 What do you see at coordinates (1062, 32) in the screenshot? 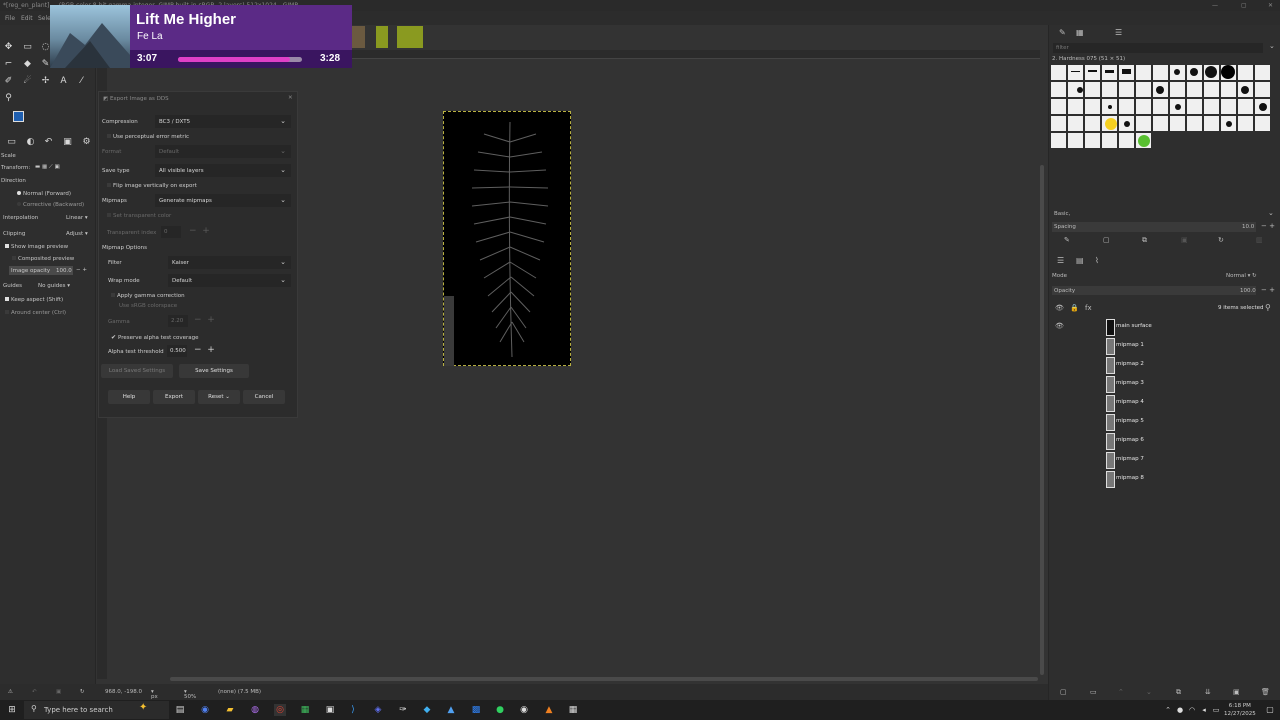
I see `brushes-tab-icon: ✎` at bounding box center [1062, 32].